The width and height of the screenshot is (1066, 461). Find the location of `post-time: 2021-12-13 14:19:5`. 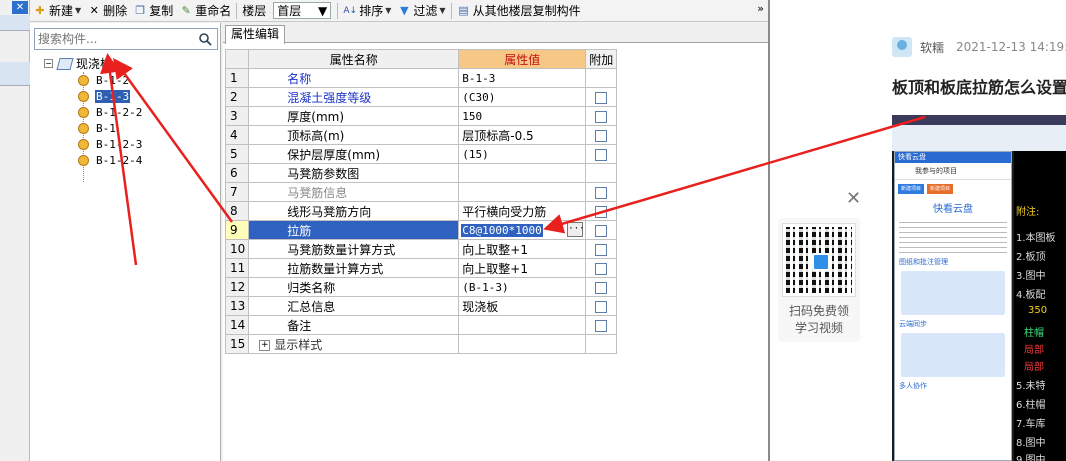

post-time: 2021-12-13 14:19:5 is located at coordinates (1011, 47).